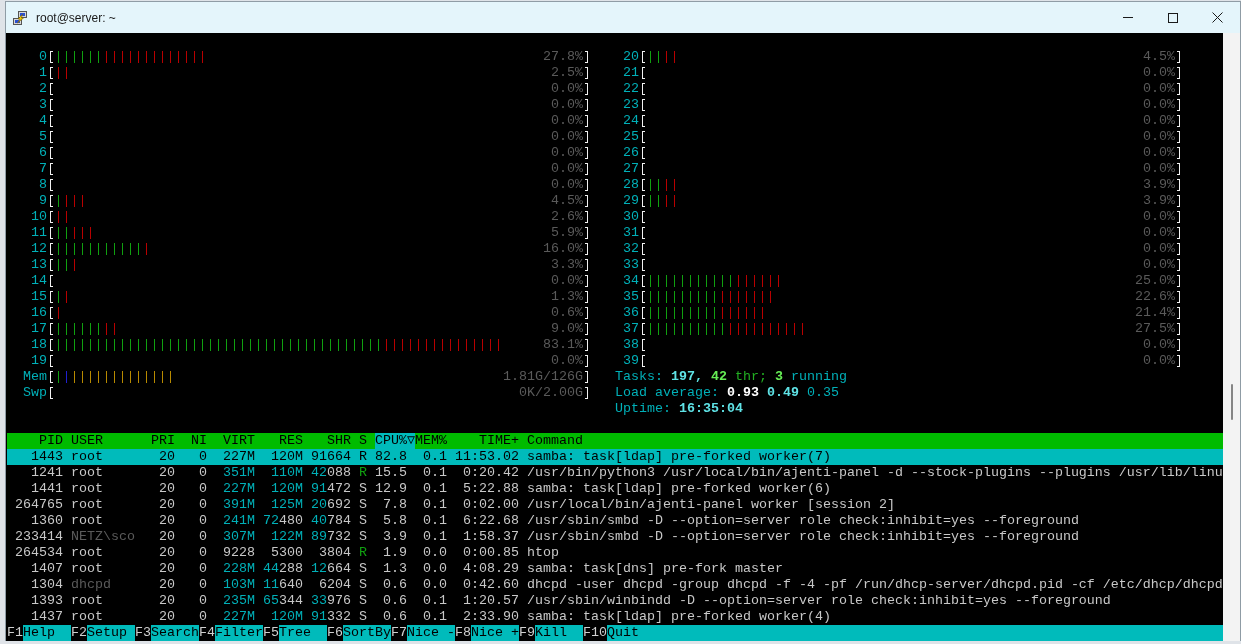 The height and width of the screenshot is (644, 1241). I want to click on table-cell: 82.8, so click(391, 457).